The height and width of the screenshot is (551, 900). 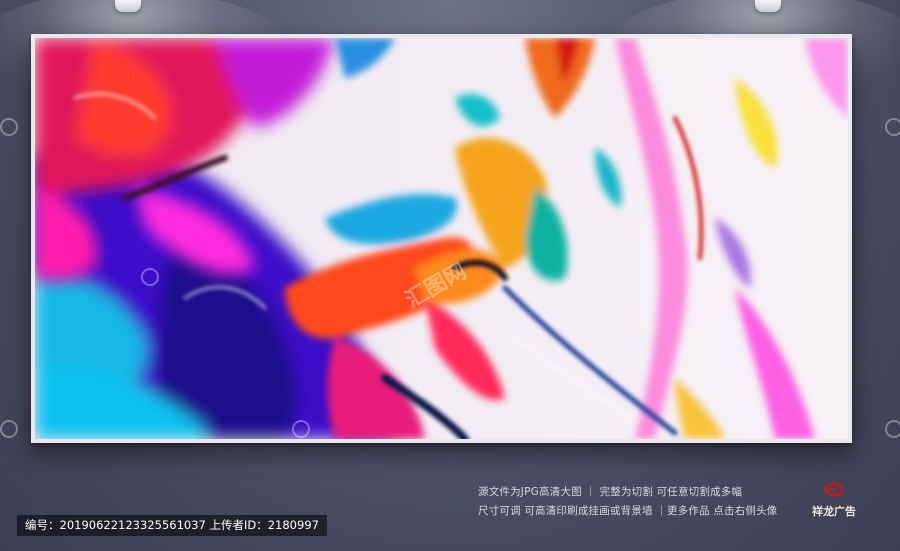 What do you see at coordinates (834, 511) in the screenshot?
I see `brand-name: 祥龙广告` at bounding box center [834, 511].